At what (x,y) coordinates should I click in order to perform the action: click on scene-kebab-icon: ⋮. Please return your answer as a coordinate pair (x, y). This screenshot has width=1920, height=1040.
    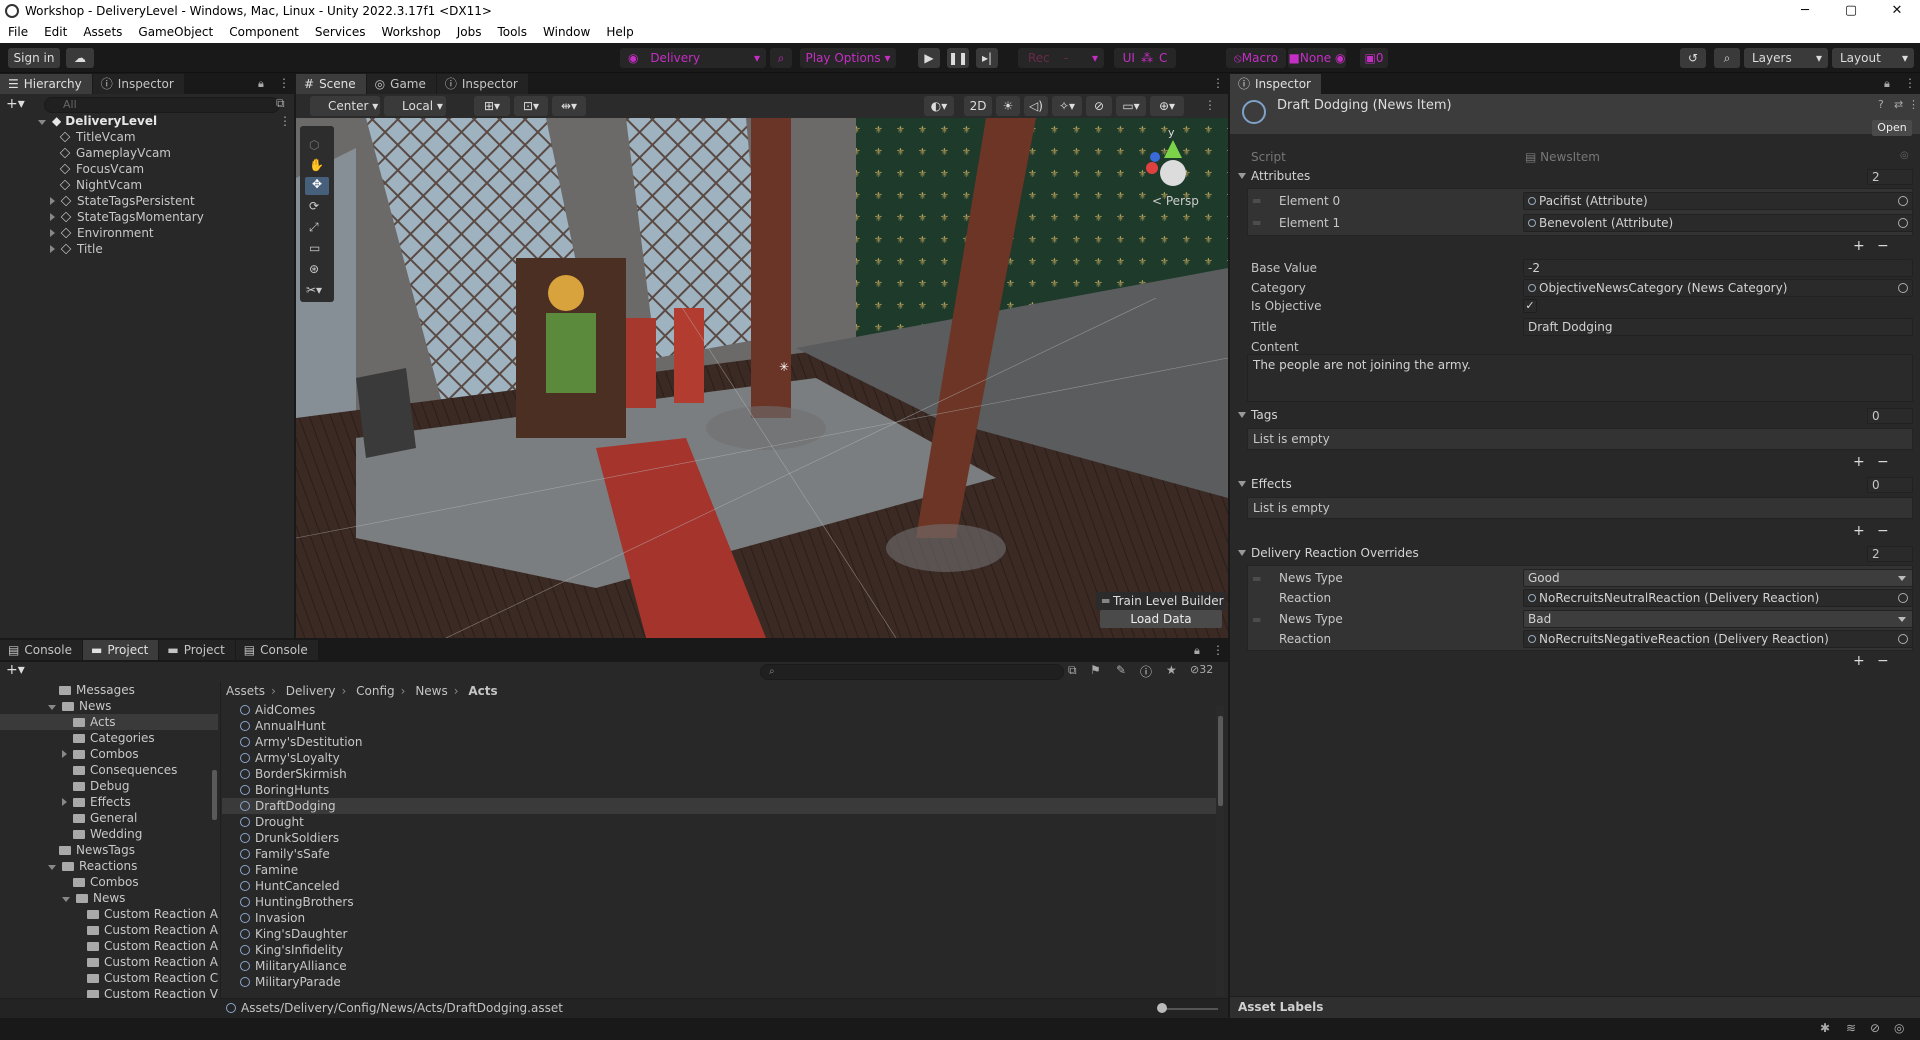
    Looking at the image, I should click on (1218, 83).